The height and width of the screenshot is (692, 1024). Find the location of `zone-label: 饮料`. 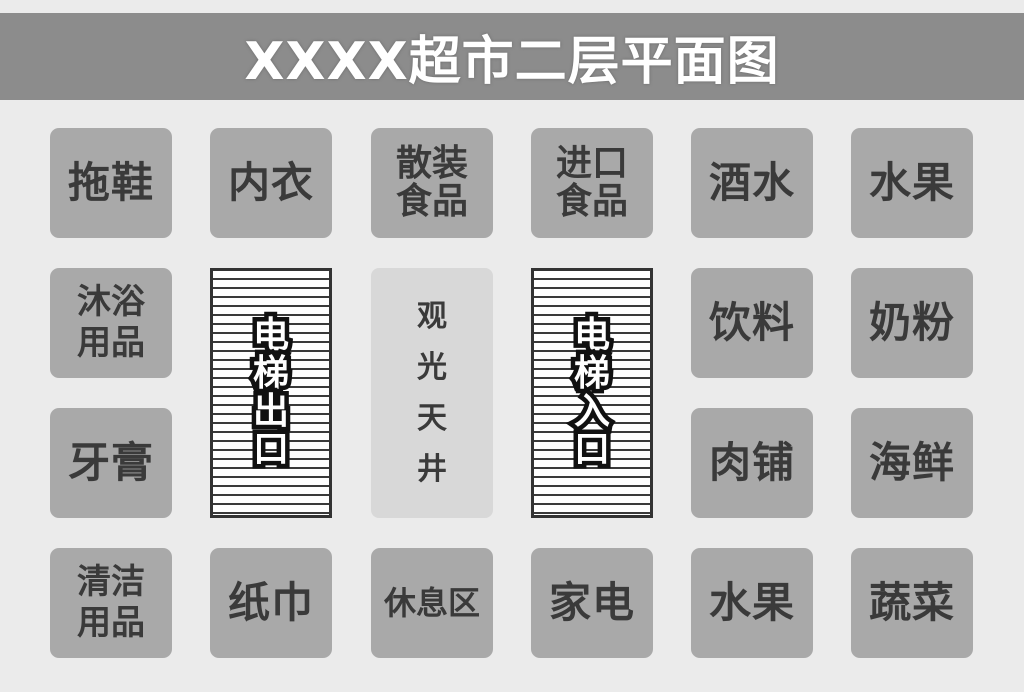

zone-label: 饮料 is located at coordinates (751, 322).